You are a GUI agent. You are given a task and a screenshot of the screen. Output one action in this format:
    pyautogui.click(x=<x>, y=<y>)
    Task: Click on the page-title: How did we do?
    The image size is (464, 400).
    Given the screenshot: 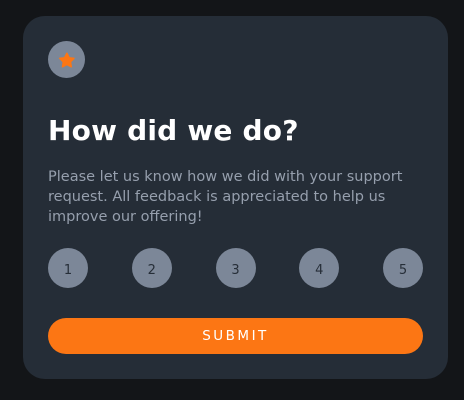 What is the action you would take?
    pyautogui.click(x=173, y=130)
    